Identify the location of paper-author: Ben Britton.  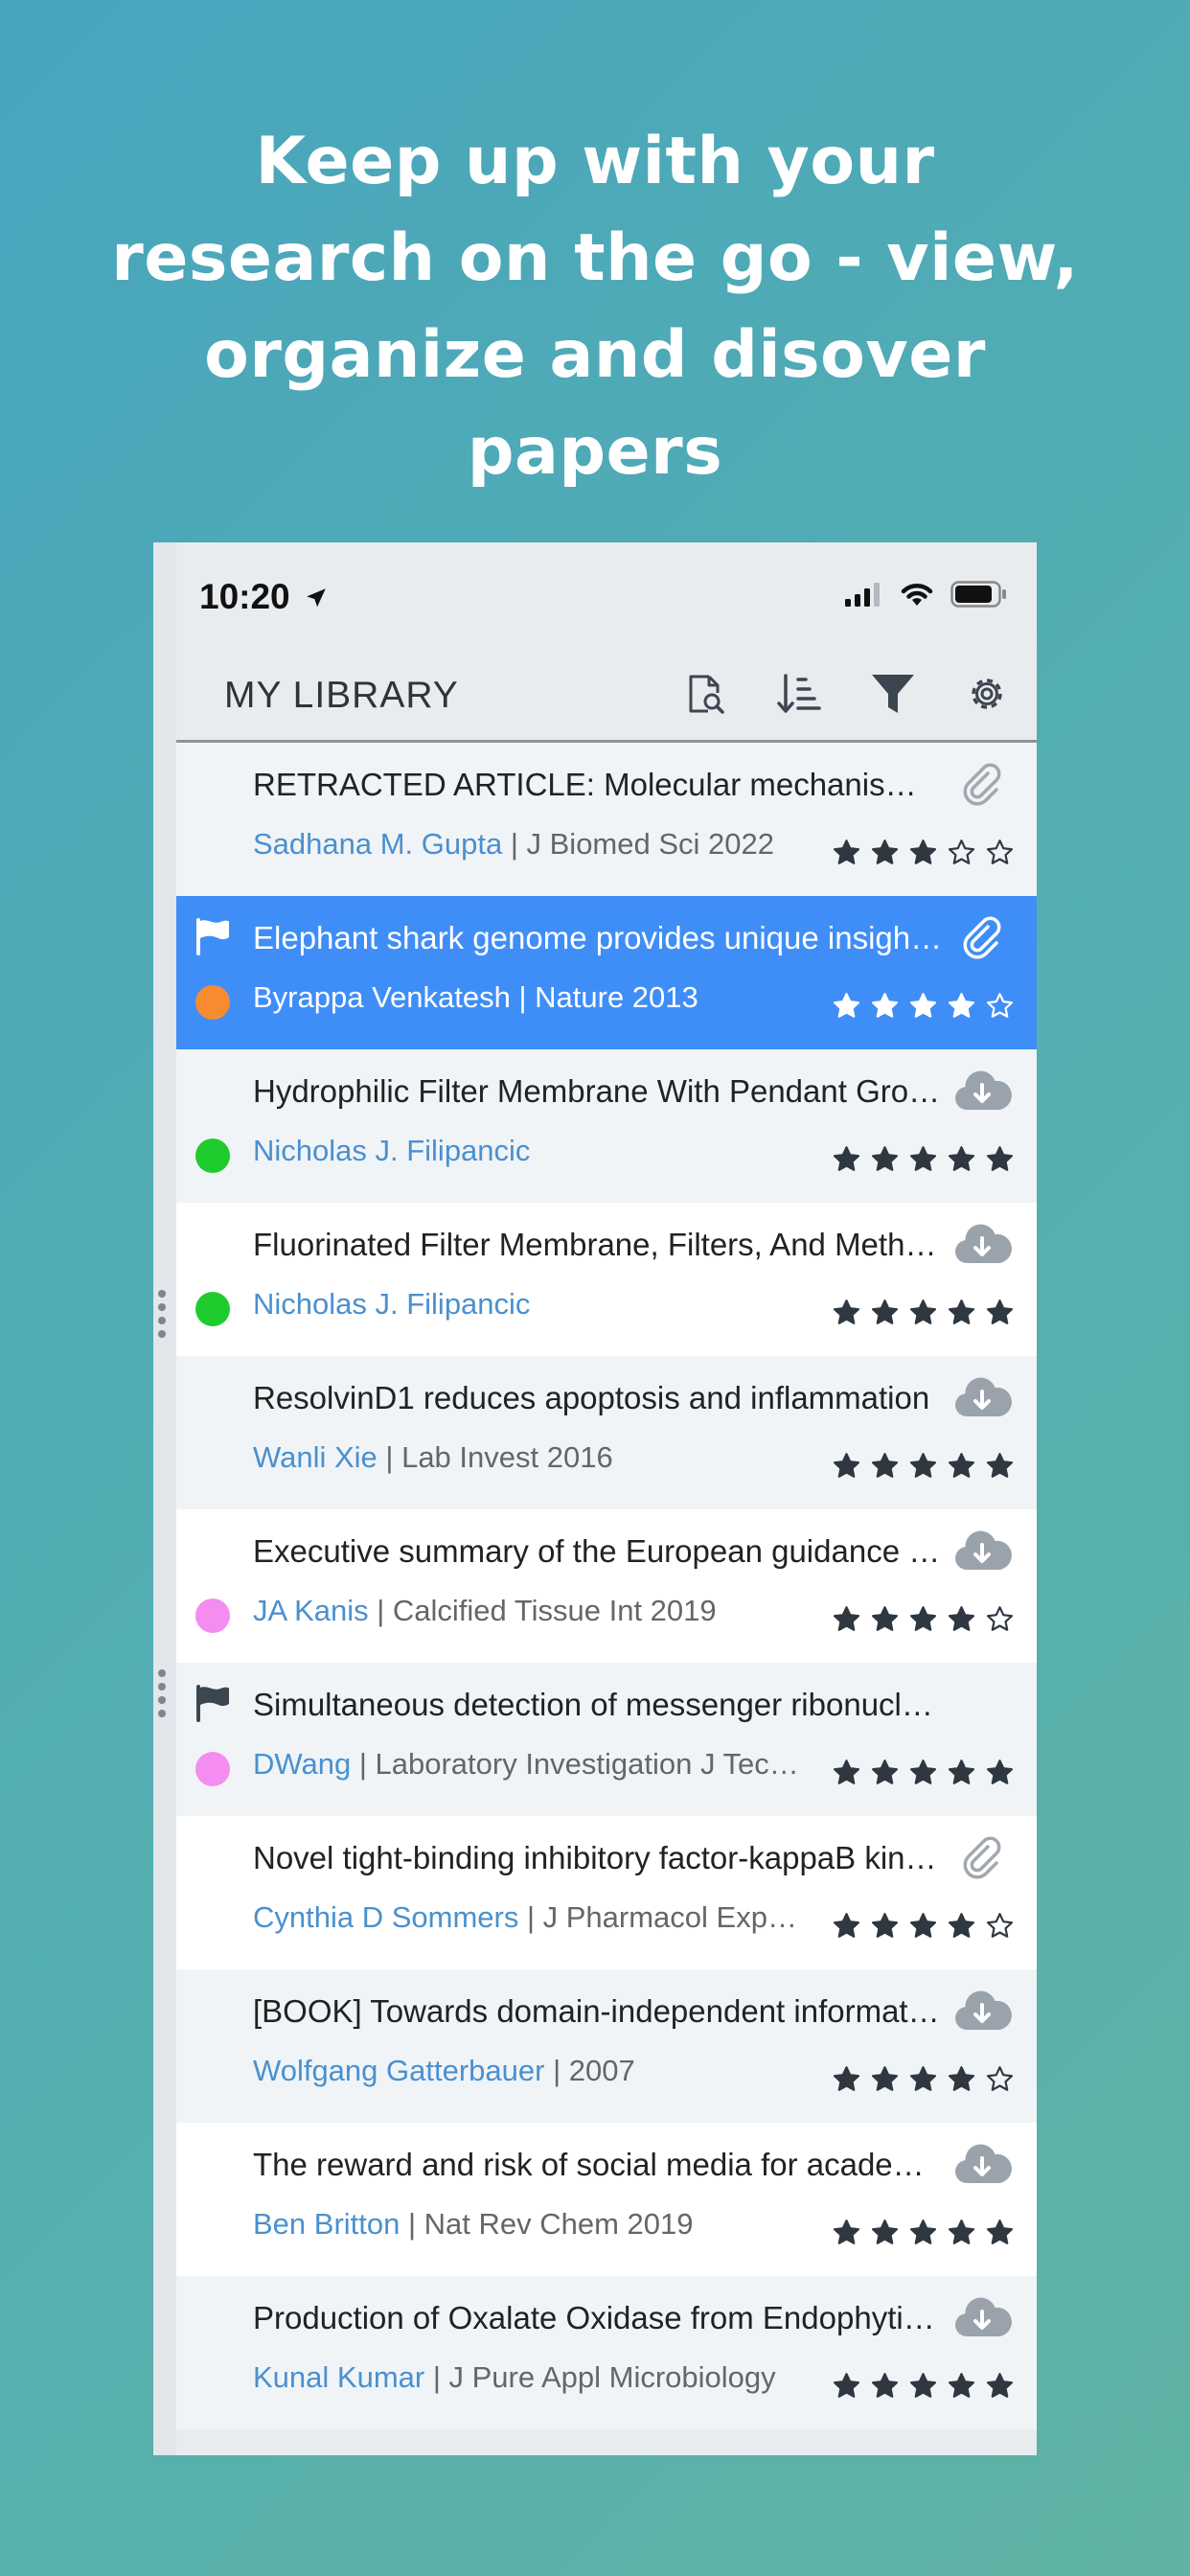
(326, 2224).